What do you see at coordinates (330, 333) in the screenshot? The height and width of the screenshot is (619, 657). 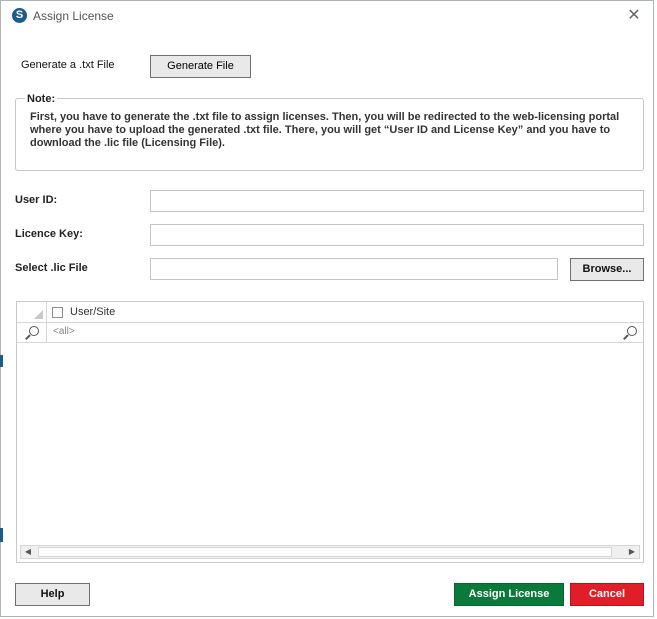 I see `filter-row: <all>` at bounding box center [330, 333].